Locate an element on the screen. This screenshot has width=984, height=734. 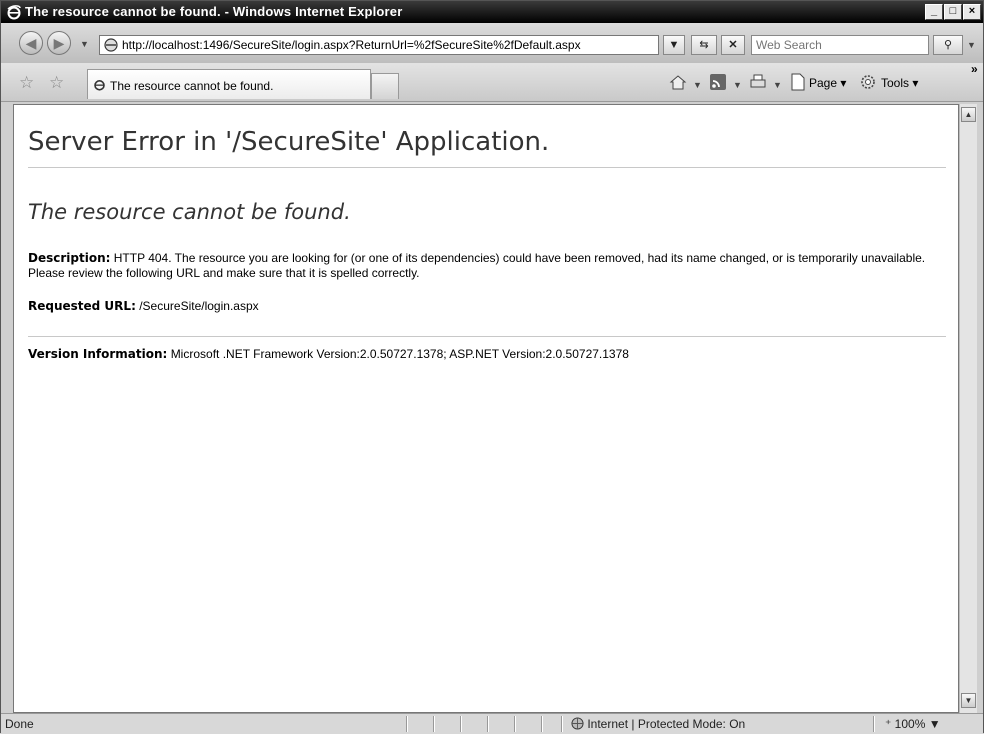
magnifier-icon: ⚲ is located at coordinates (948, 45).